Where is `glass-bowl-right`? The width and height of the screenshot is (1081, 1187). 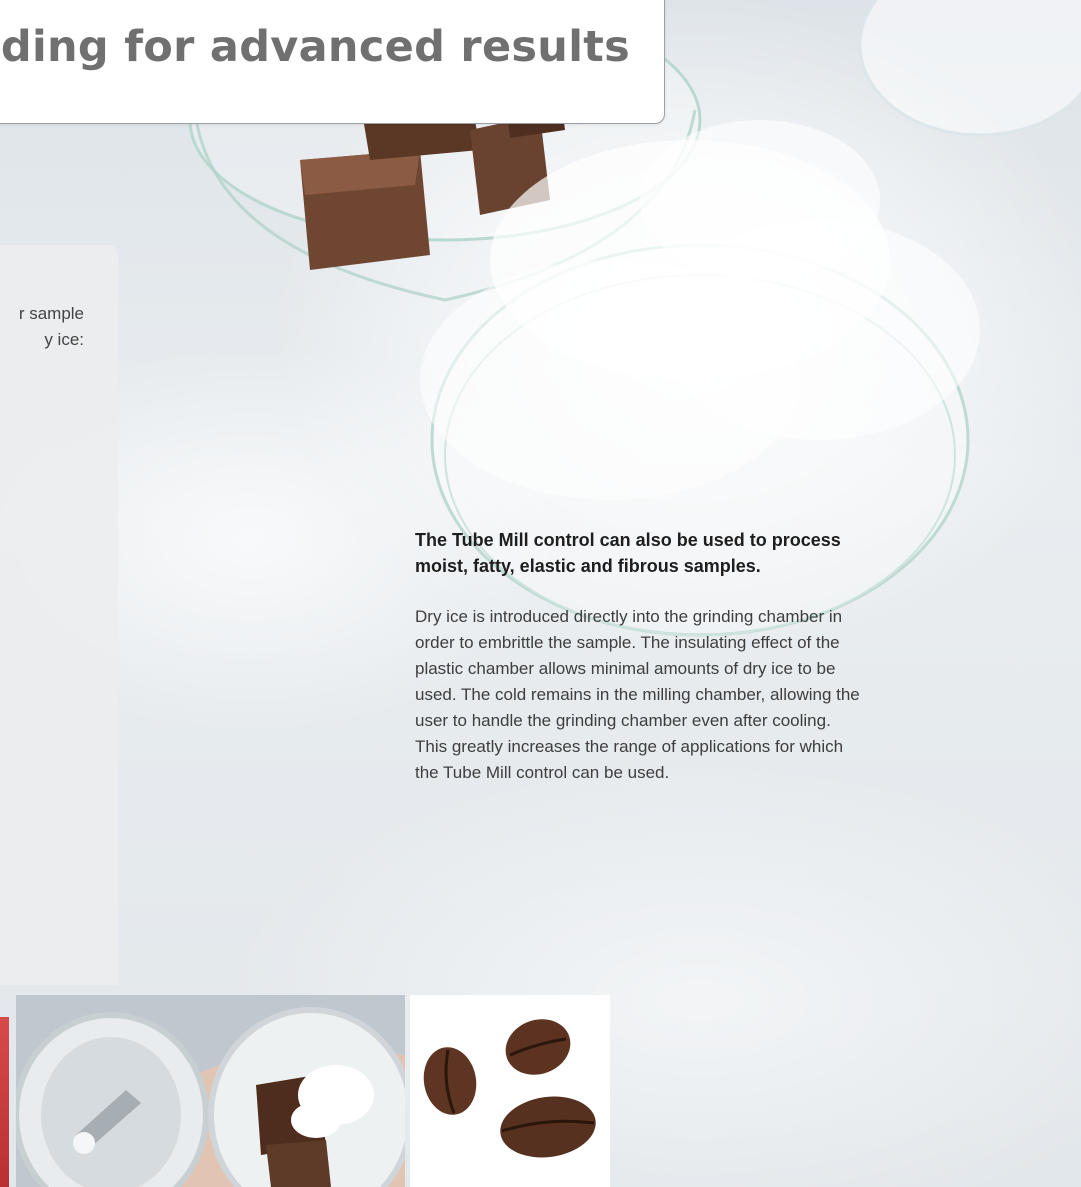 glass-bowl-right is located at coordinates (969, 68).